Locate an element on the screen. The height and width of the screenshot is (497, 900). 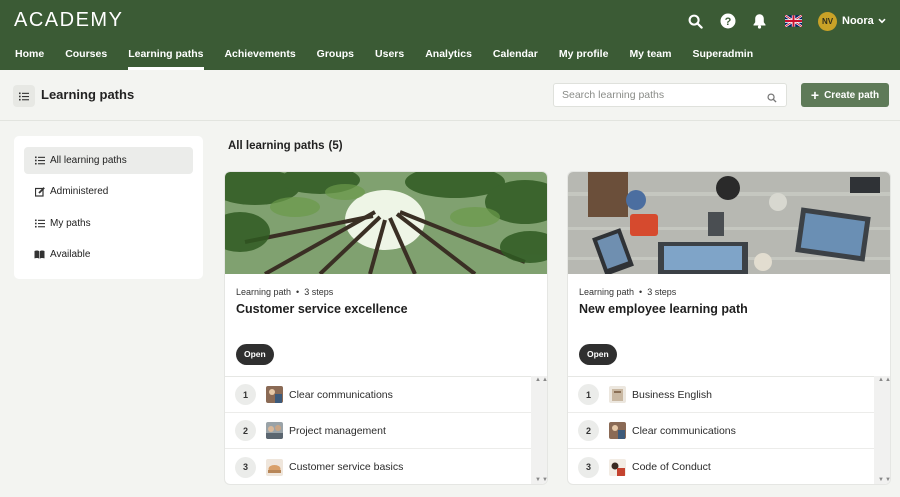
nav-superadmin: Superadmin is located at coordinates (723, 56).